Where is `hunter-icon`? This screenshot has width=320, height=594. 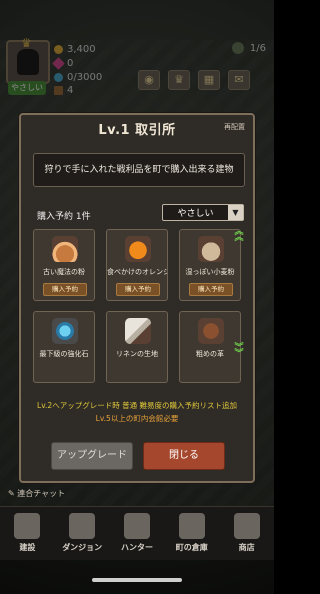
hunter-icon is located at coordinates (136, 526).